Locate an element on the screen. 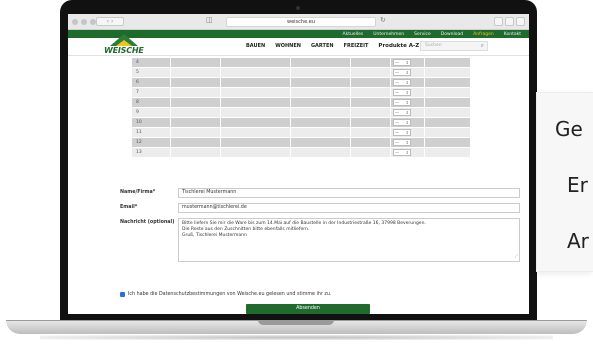 The image size is (593, 349). main-nav-item: BAUEN is located at coordinates (255, 46).